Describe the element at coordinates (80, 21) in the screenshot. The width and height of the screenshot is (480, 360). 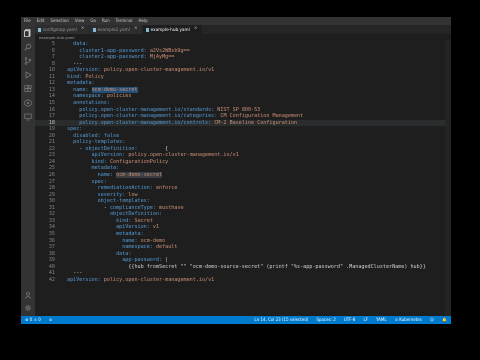
I see `menu-item-view: View` at that location.